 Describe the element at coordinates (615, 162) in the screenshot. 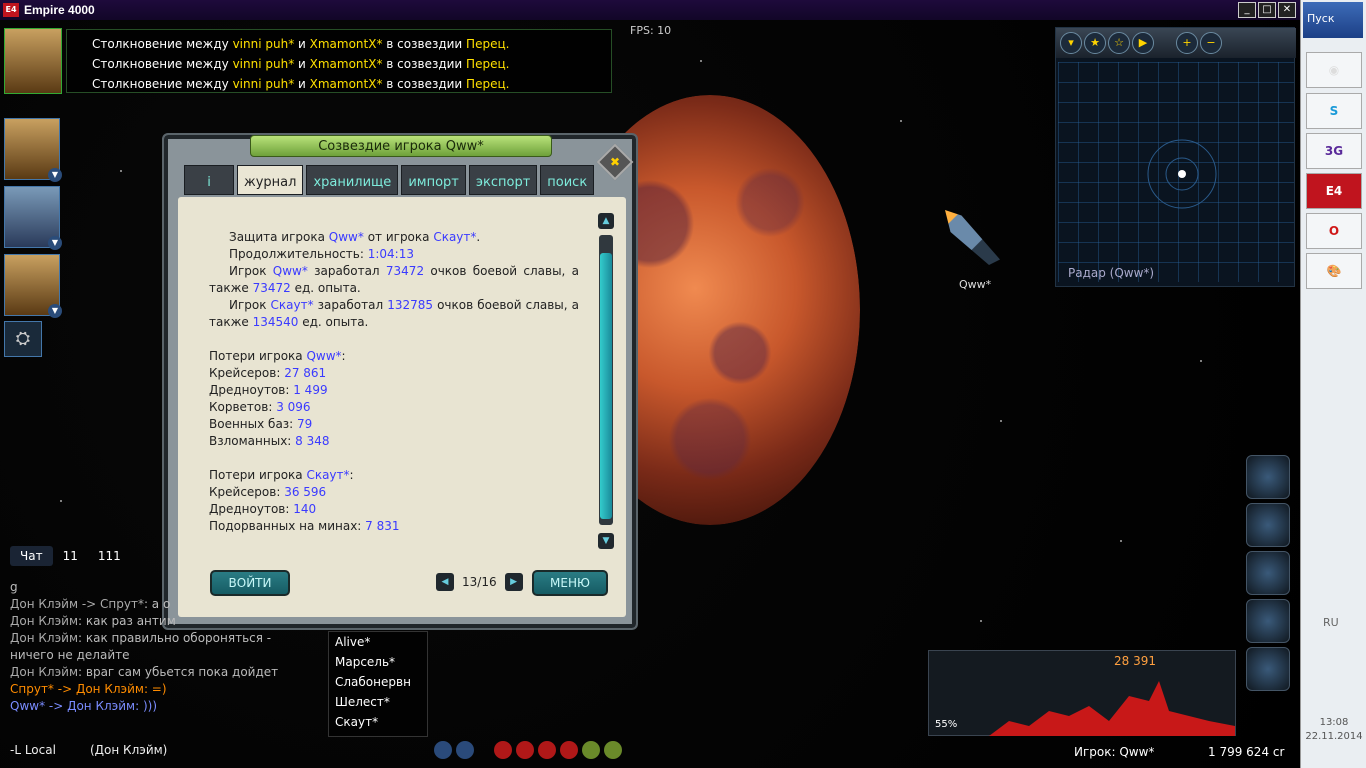

I see `close-icon: ✖` at that location.